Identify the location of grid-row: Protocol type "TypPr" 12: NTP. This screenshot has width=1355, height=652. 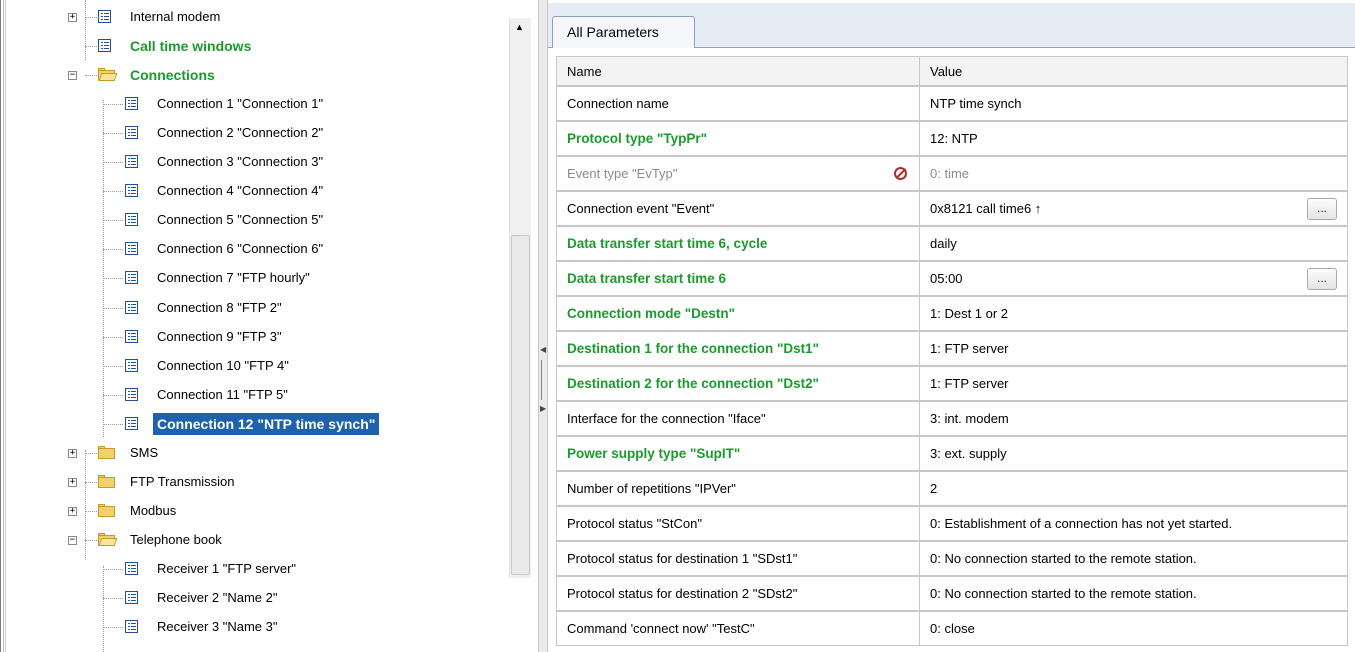
(952, 138).